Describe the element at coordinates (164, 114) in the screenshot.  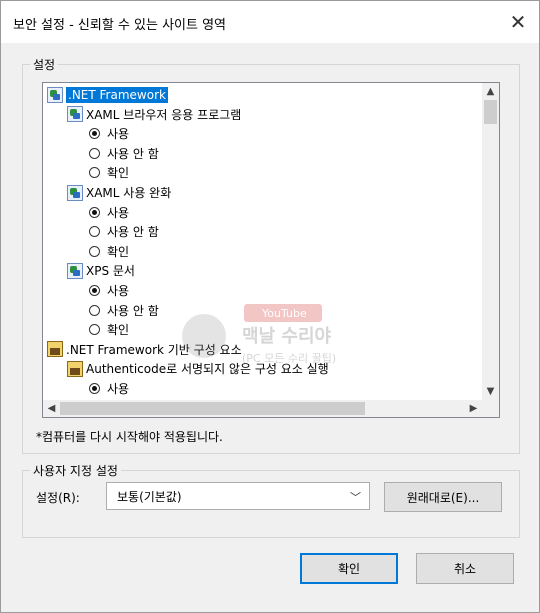
I see `tree-item-label: XAML 브라우저 응용 프로그램` at that location.